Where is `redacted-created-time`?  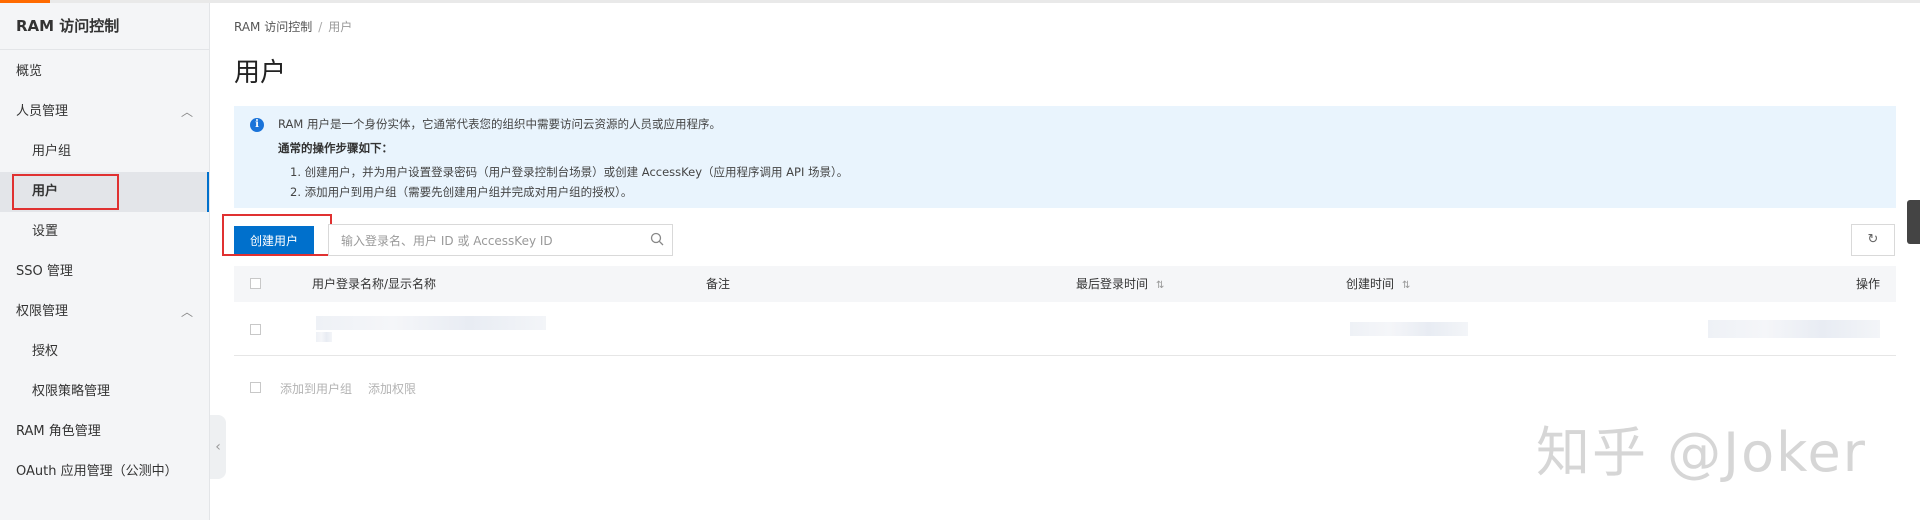
redacted-created-time is located at coordinates (1409, 329).